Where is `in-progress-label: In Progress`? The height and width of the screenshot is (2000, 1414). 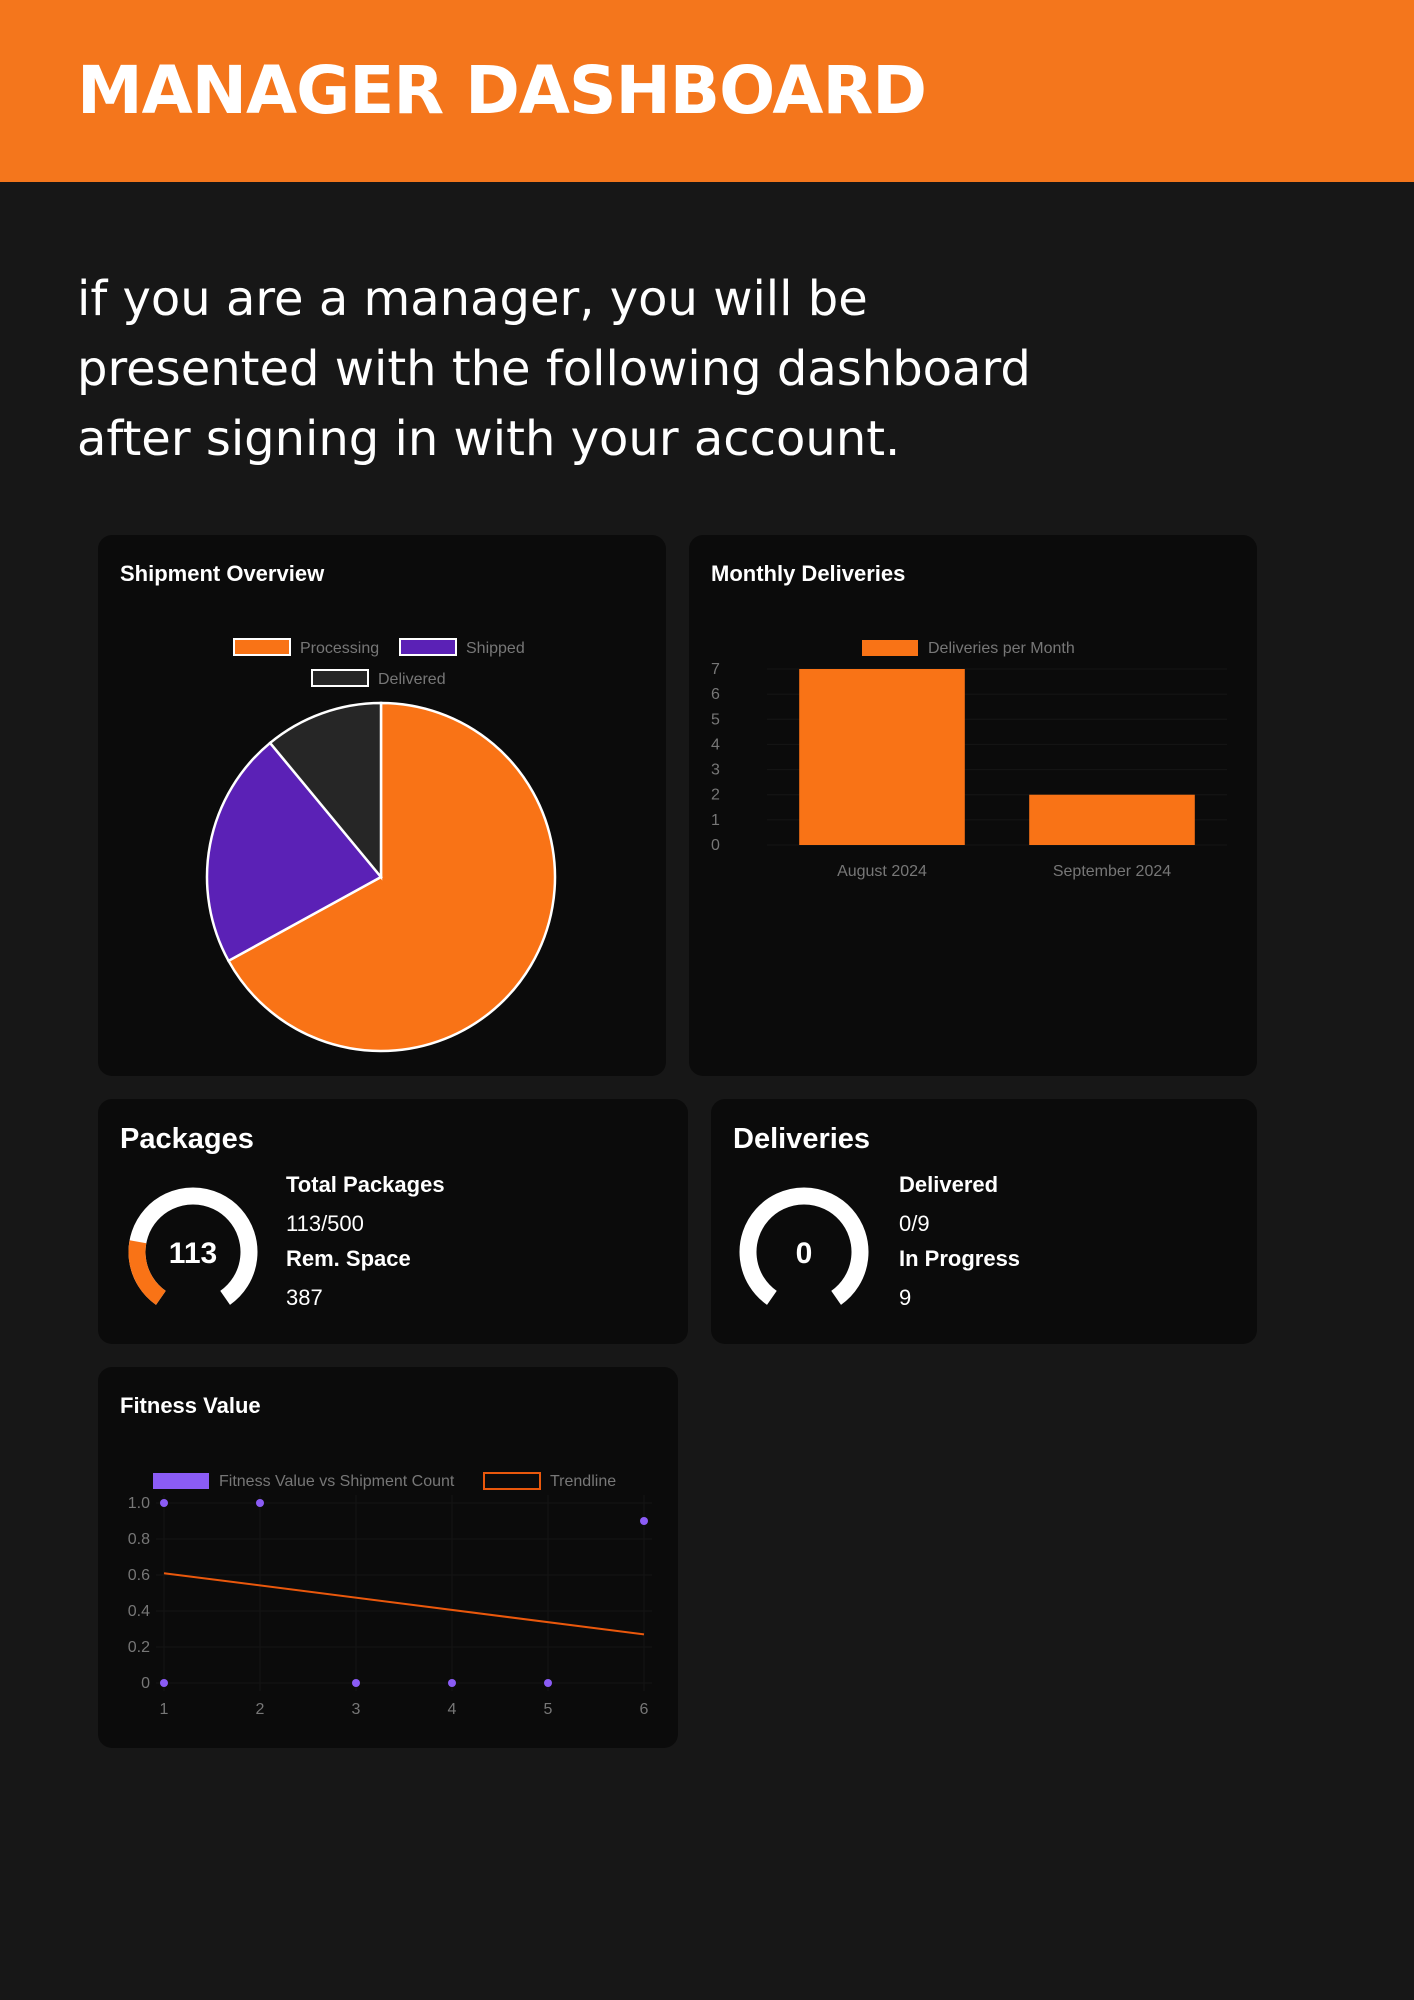 in-progress-label: In Progress is located at coordinates (960, 1258).